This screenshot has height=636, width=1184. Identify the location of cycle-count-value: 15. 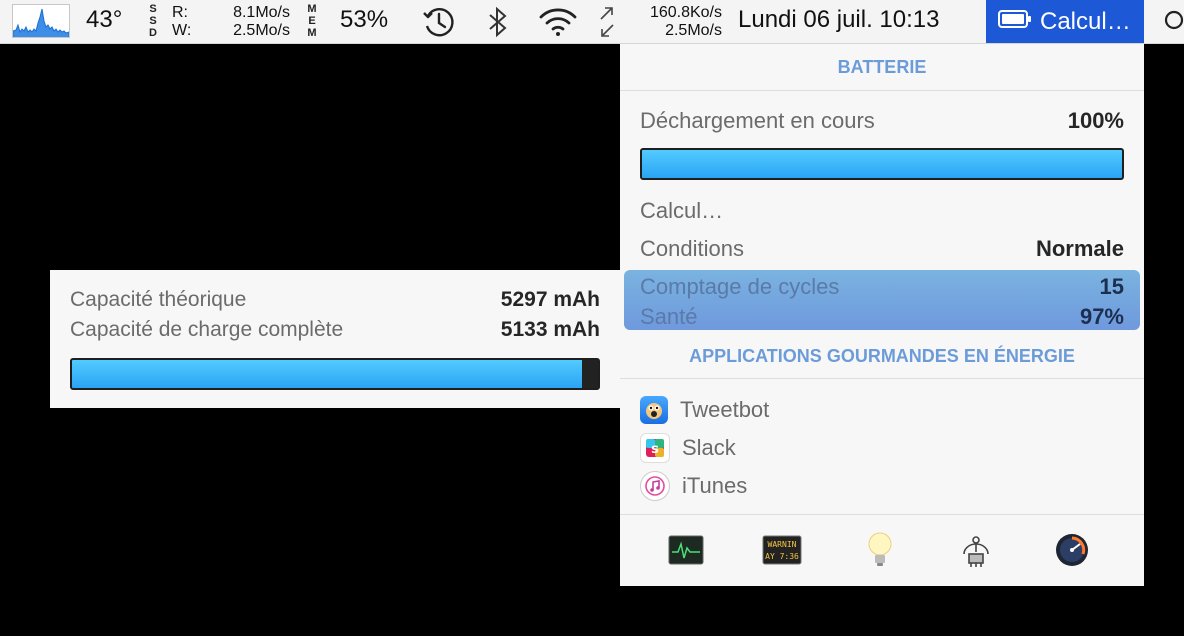
(1111, 286).